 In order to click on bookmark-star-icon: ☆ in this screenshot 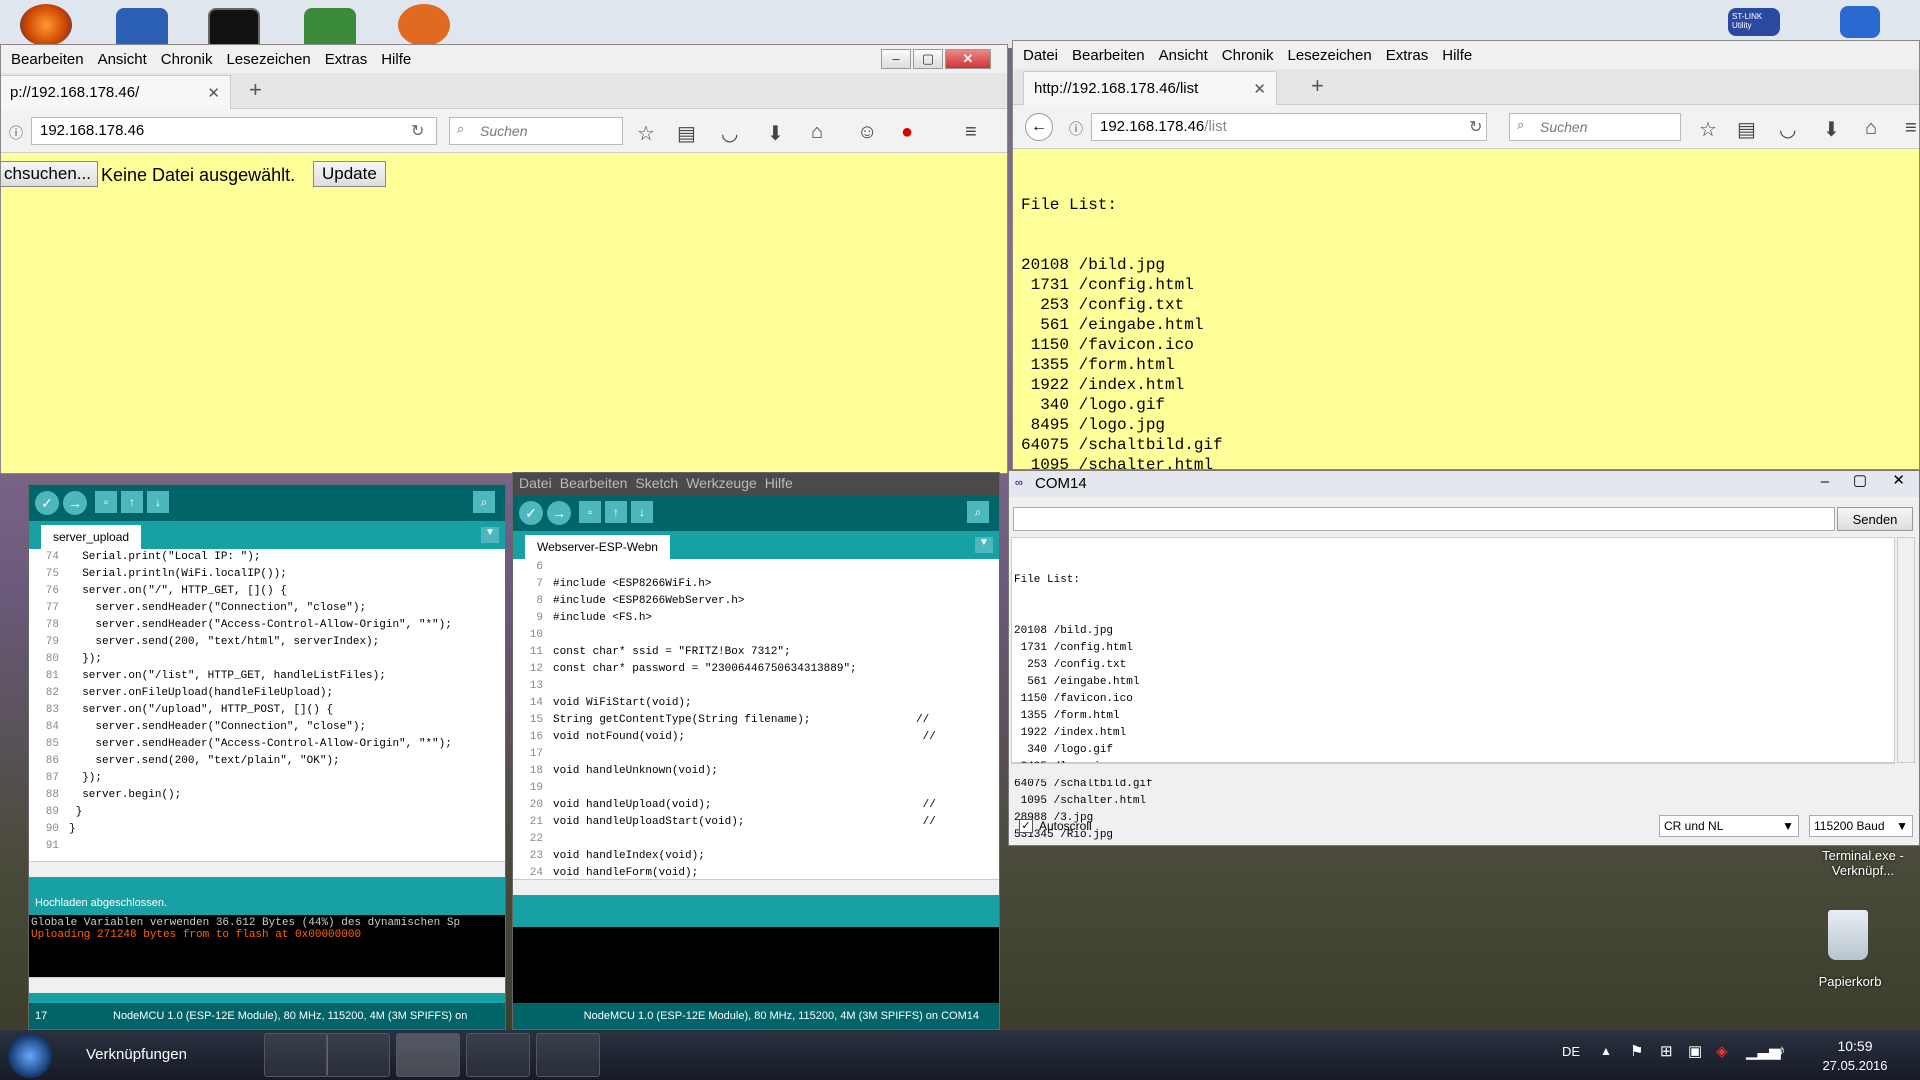, I will do `click(646, 133)`.